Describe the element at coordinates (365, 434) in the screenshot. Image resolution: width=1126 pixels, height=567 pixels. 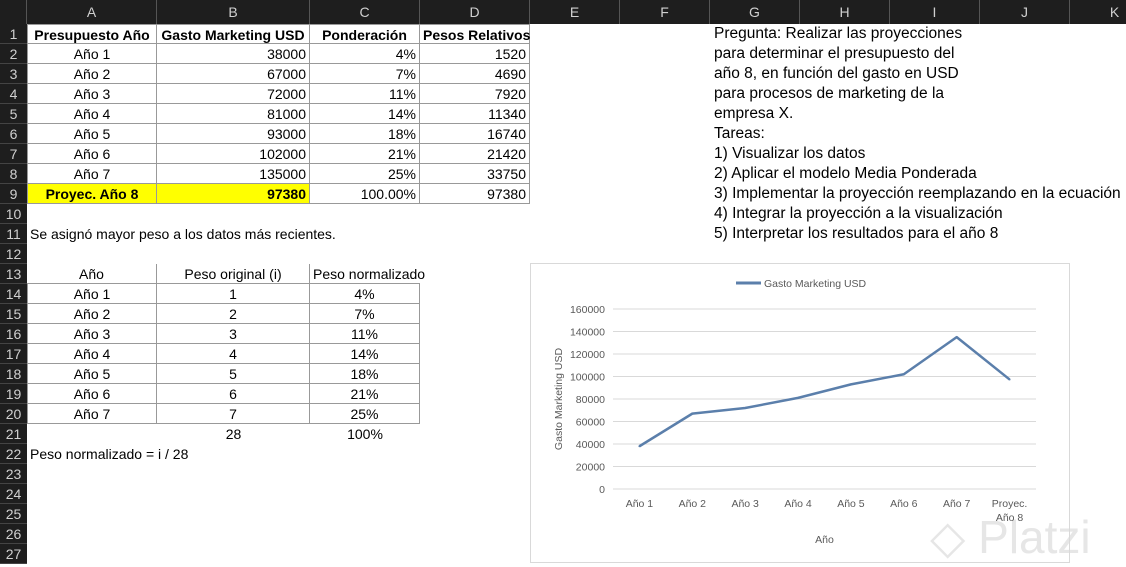
I see `table2-total: 100%` at that location.